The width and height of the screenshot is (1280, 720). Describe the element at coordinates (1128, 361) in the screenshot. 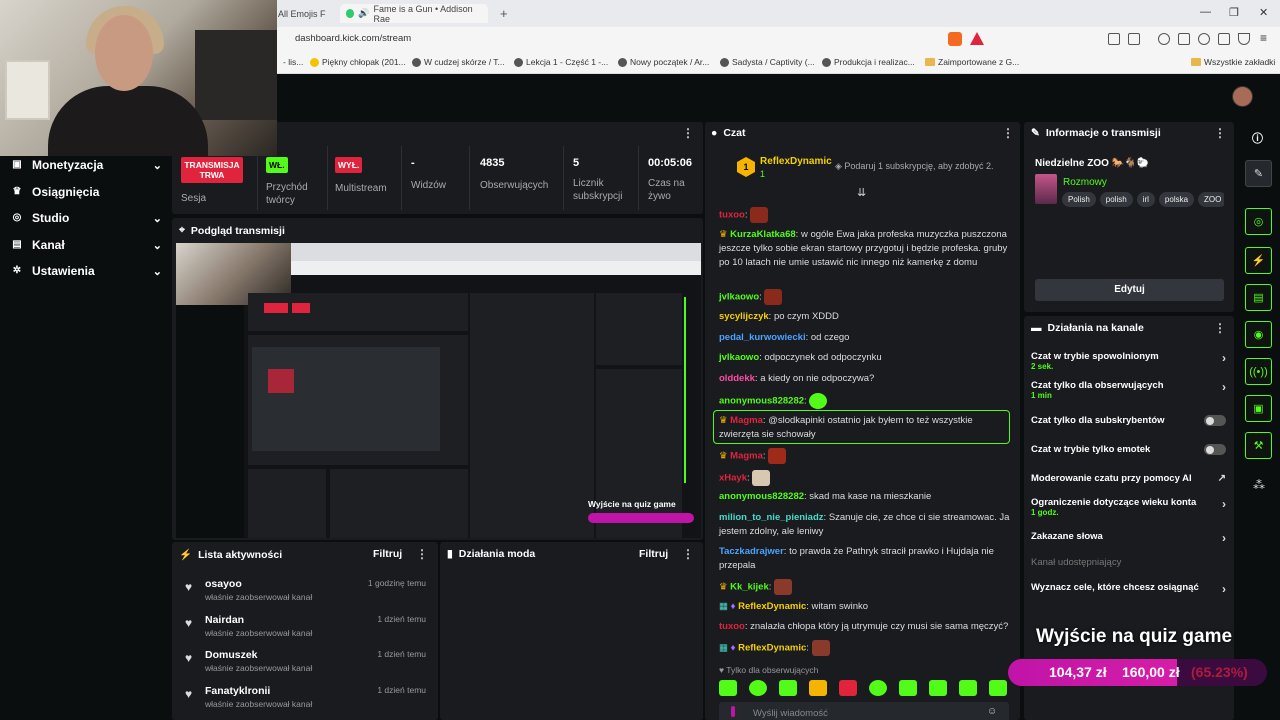

I see `slow-mode-setting: Czat w trybie spowolnionym 2 sek. ›` at that location.